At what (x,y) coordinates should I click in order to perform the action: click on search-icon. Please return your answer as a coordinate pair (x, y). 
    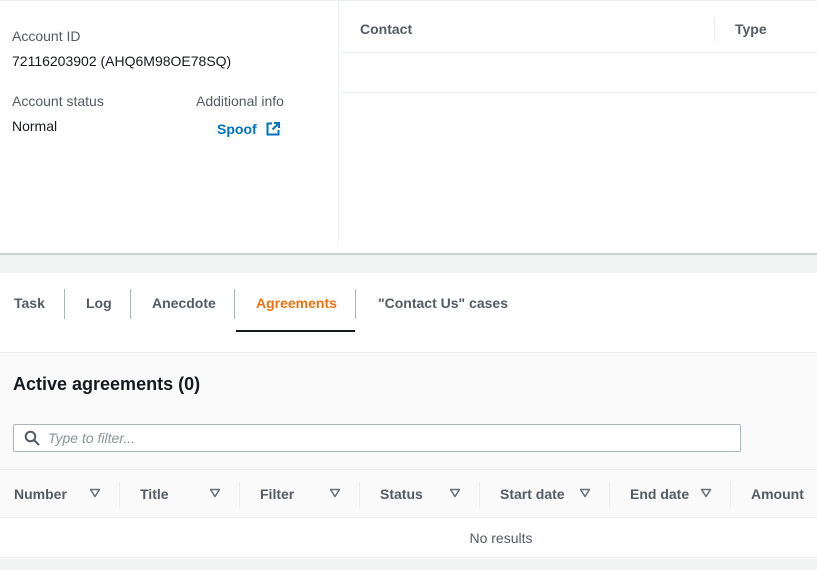
    Looking at the image, I should click on (32, 438).